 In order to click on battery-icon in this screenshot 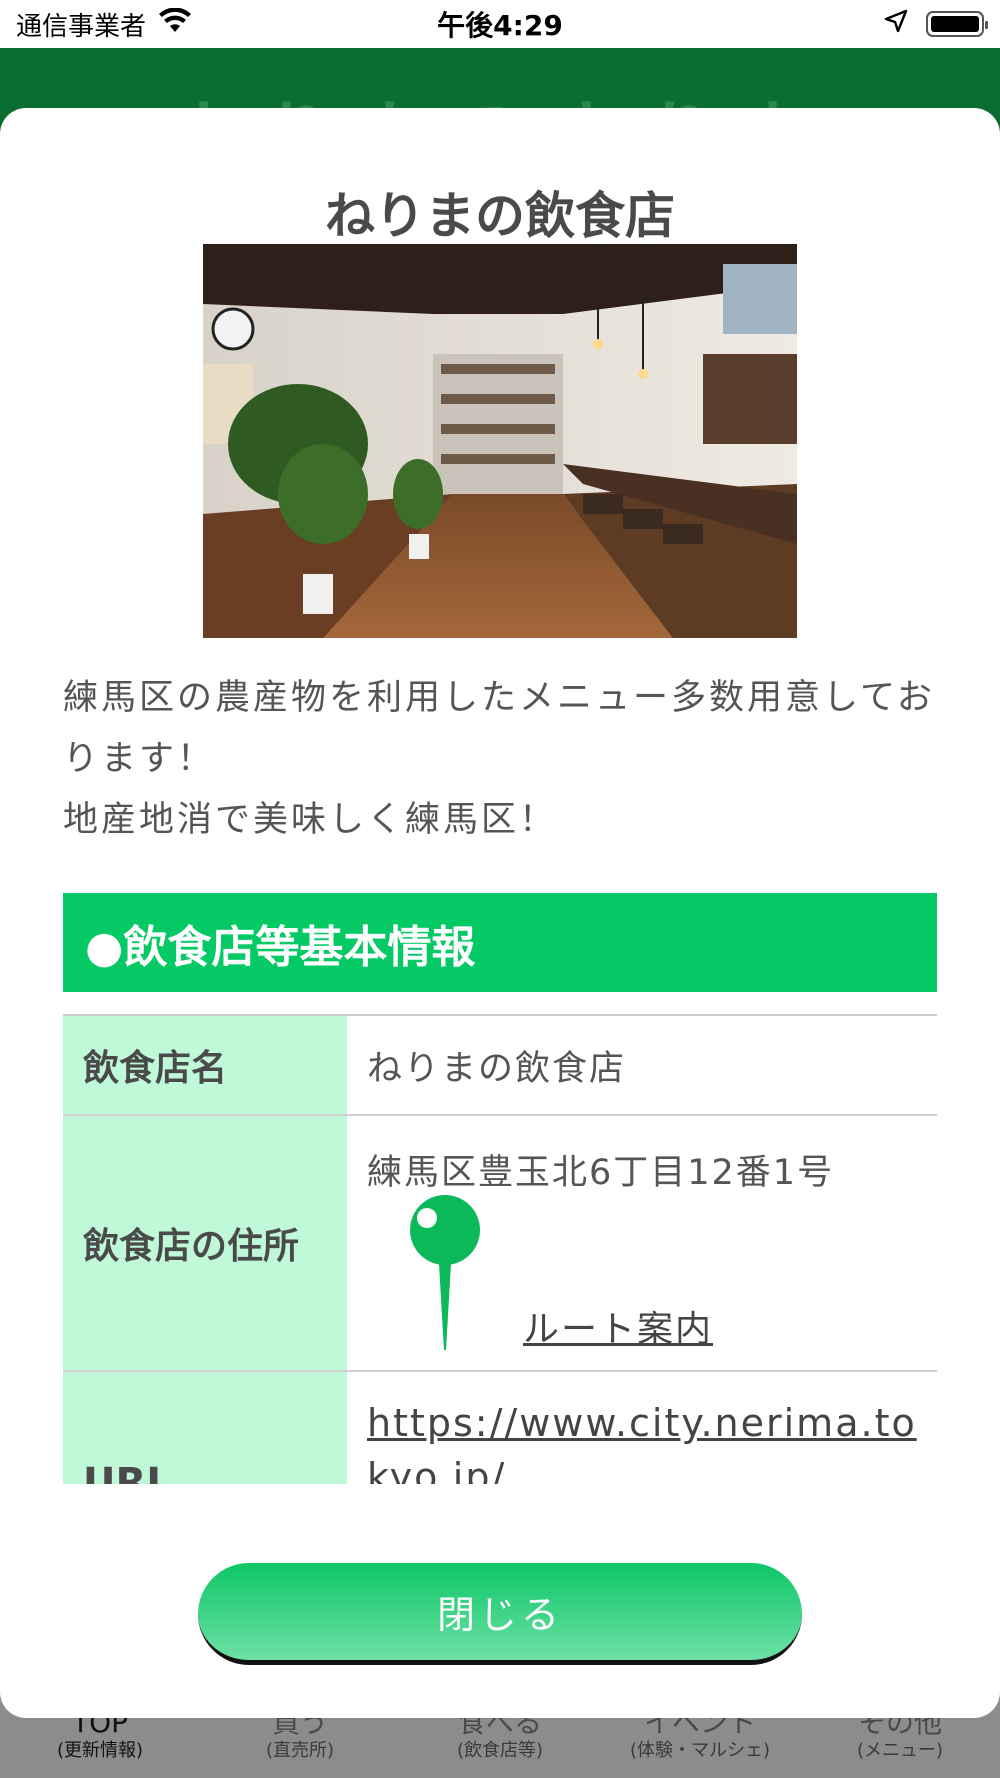, I will do `click(957, 24)`.